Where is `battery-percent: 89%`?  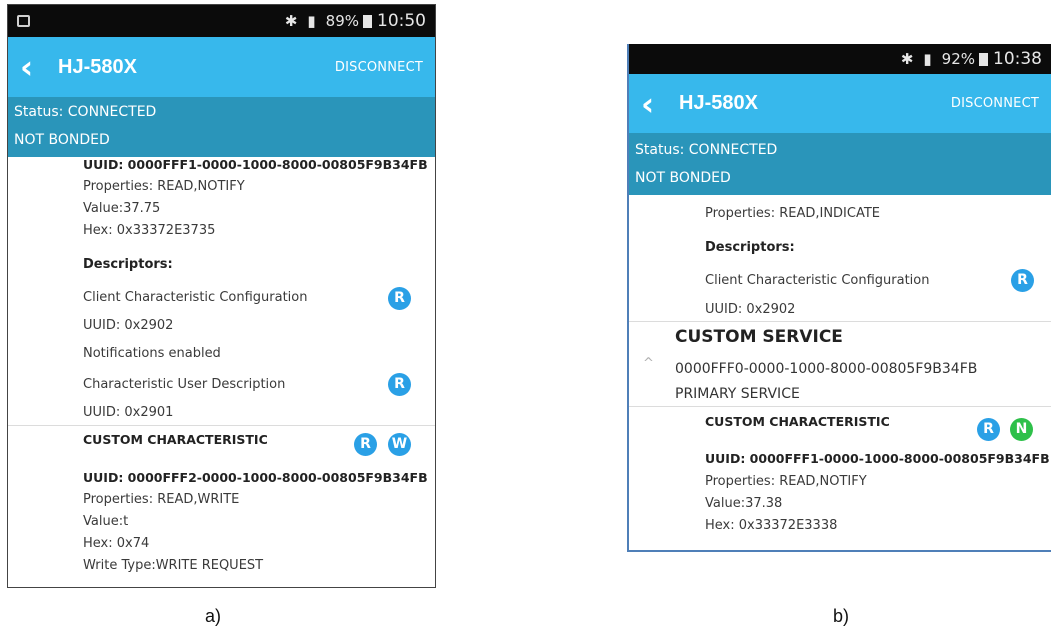
battery-percent: 89% is located at coordinates (342, 21).